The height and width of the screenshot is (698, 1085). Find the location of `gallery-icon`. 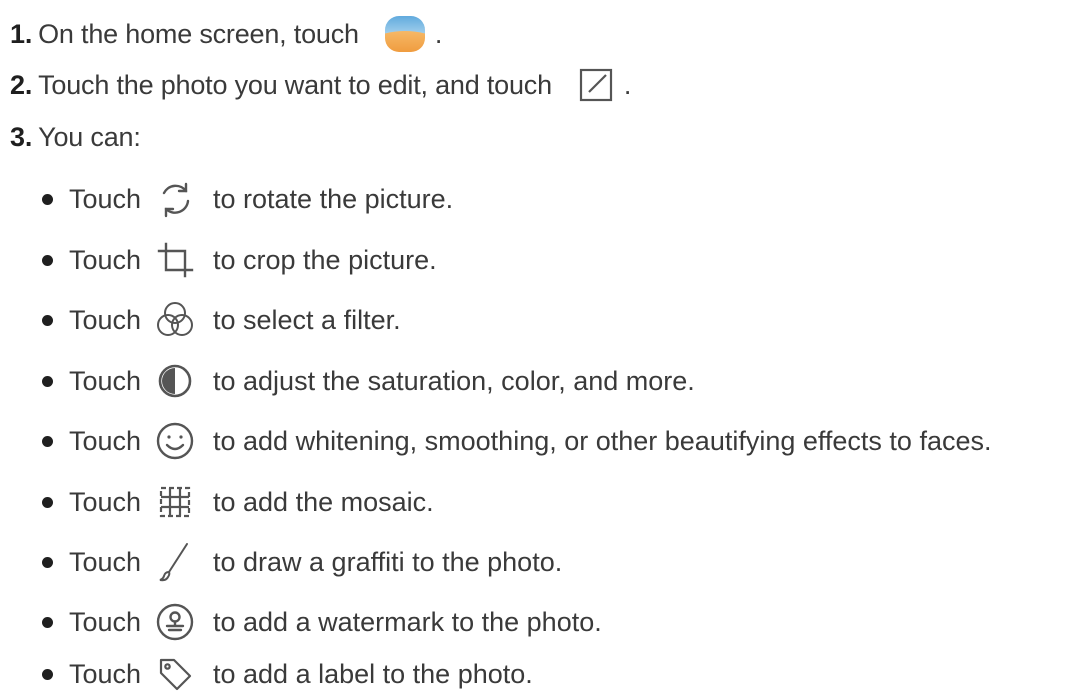

gallery-icon is located at coordinates (405, 34).